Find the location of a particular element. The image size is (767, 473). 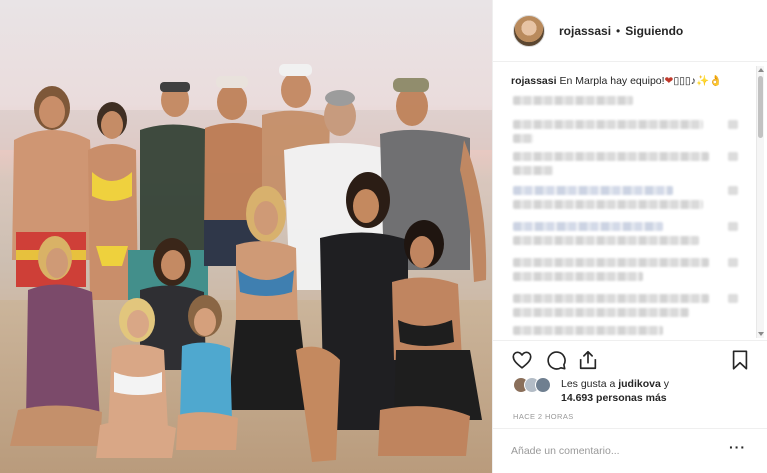

liker-avatar is located at coordinates (543, 385).